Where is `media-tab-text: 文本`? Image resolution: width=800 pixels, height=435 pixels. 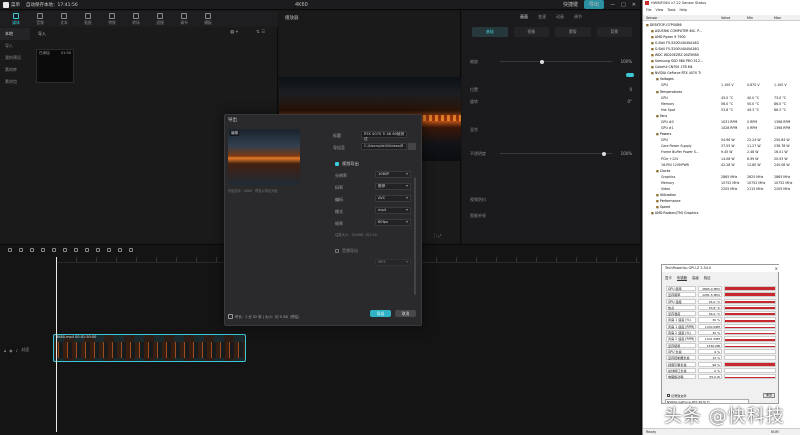
media-tab-text: 文本 is located at coordinates (64, 19).